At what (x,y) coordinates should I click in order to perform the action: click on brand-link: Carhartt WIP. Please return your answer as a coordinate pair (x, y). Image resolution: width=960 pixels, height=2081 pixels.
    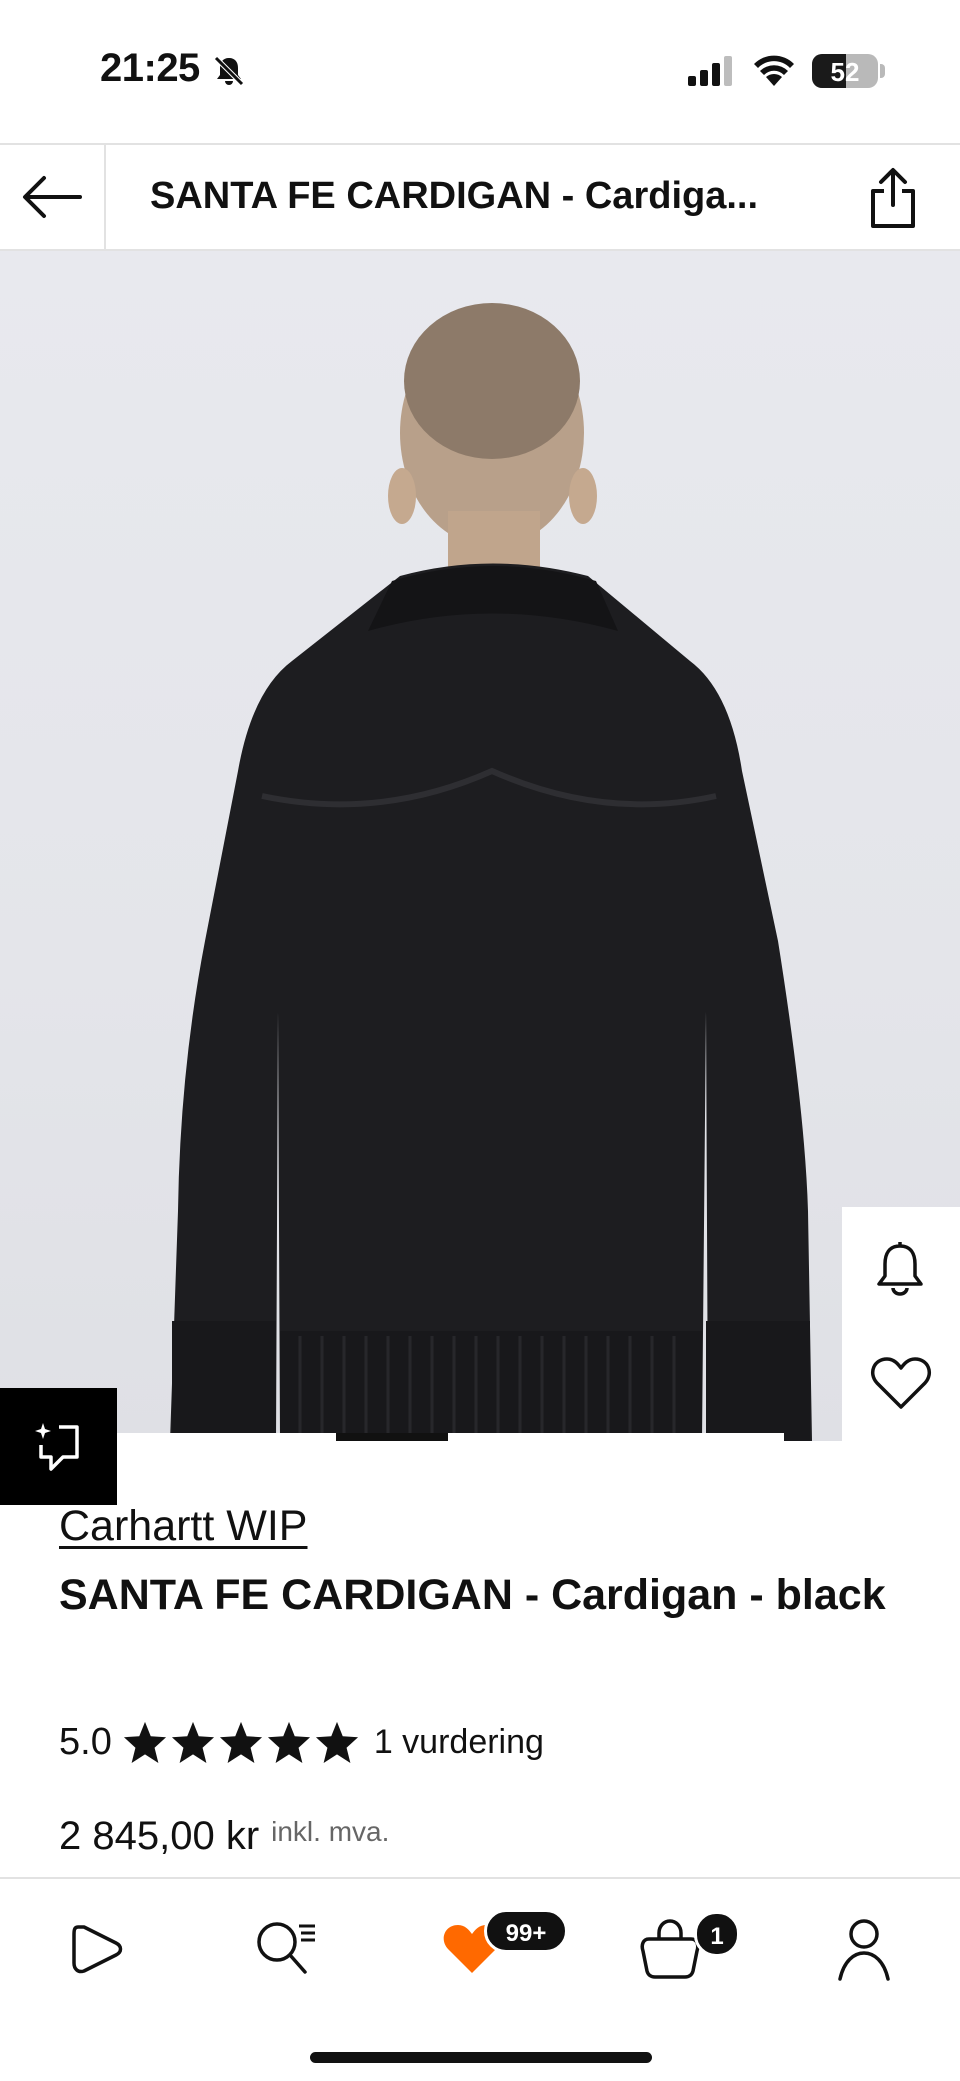
    Looking at the image, I should click on (183, 1526).